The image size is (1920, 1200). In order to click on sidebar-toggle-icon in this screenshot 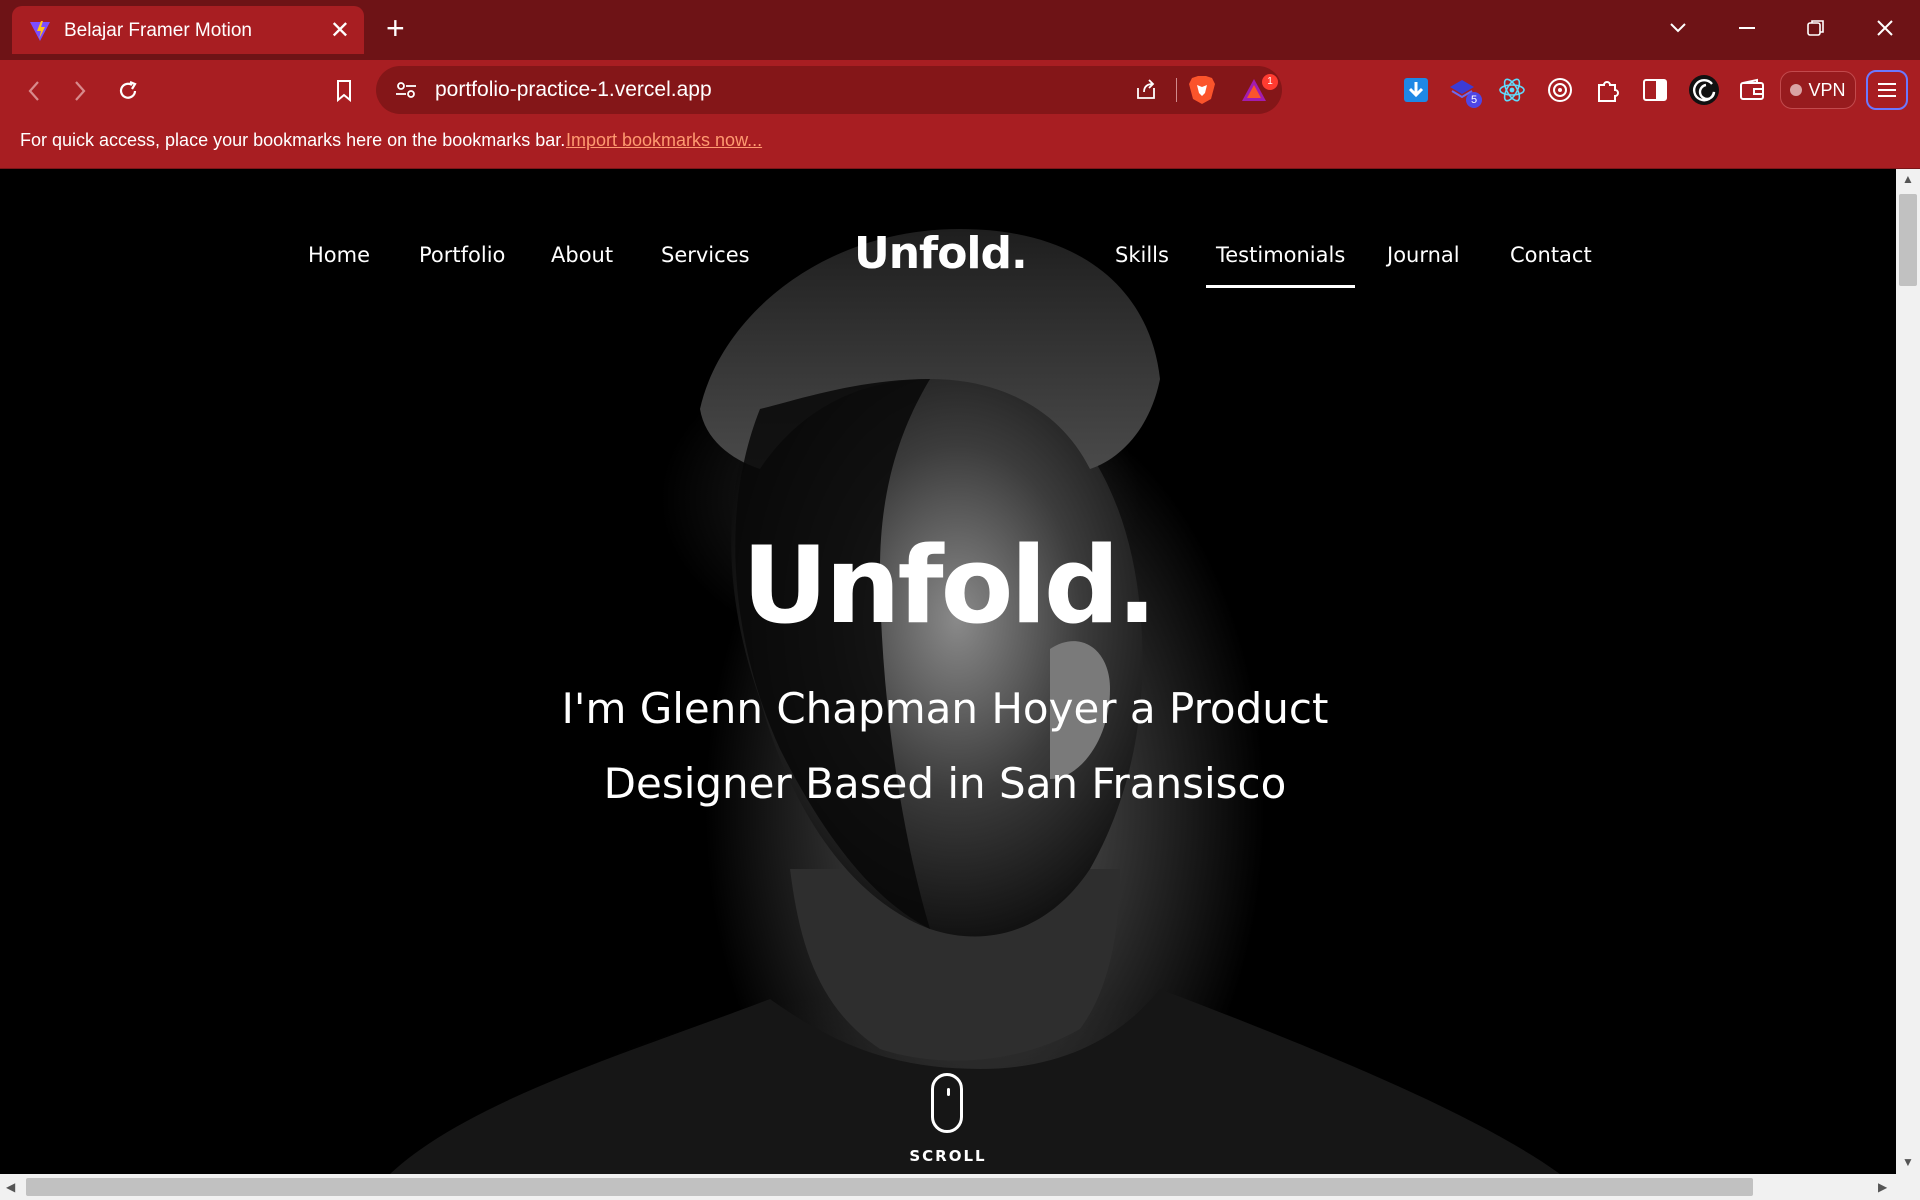, I will do `click(1655, 90)`.